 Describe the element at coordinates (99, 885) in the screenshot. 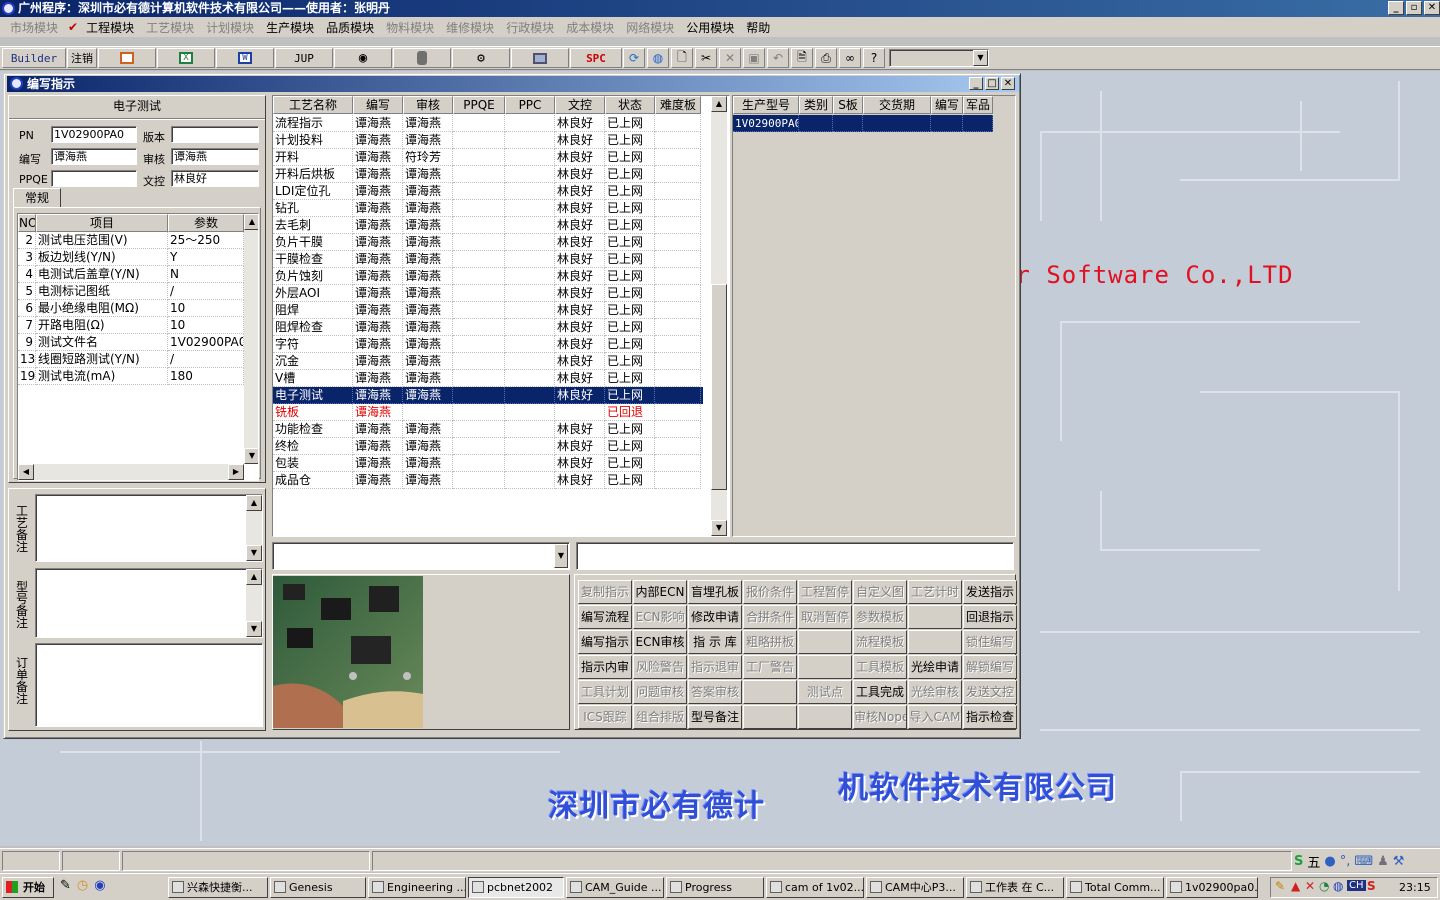

I see `pcbnet-icon: ◉` at that location.